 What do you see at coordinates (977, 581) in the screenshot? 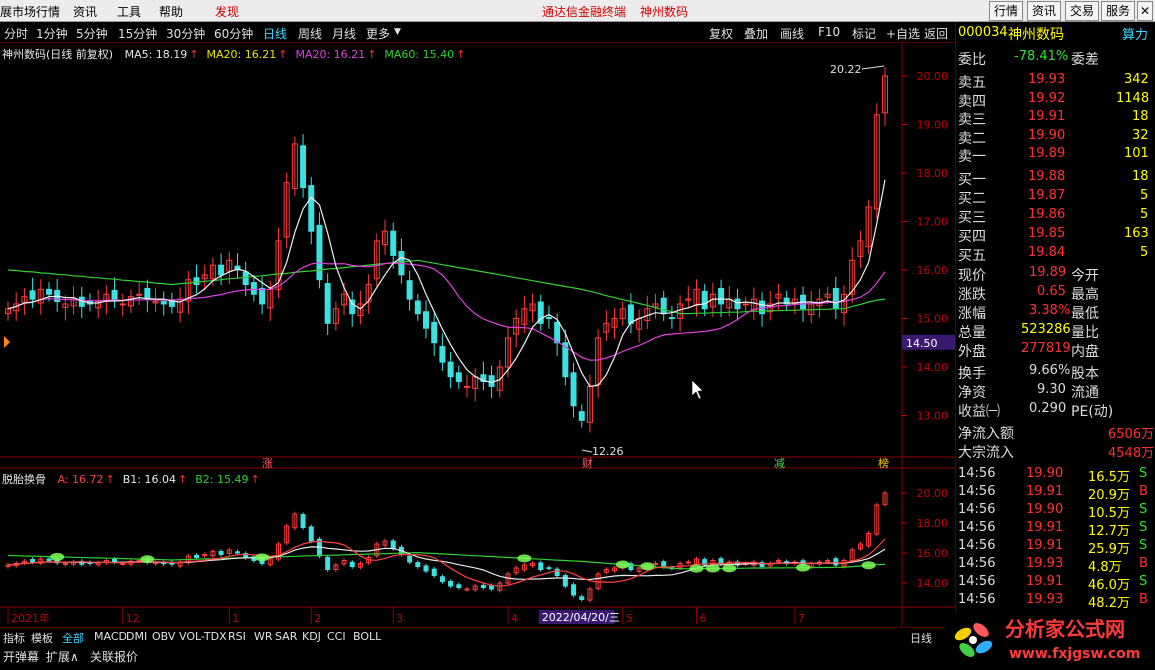
I see `tick-time: 14:56` at bounding box center [977, 581].